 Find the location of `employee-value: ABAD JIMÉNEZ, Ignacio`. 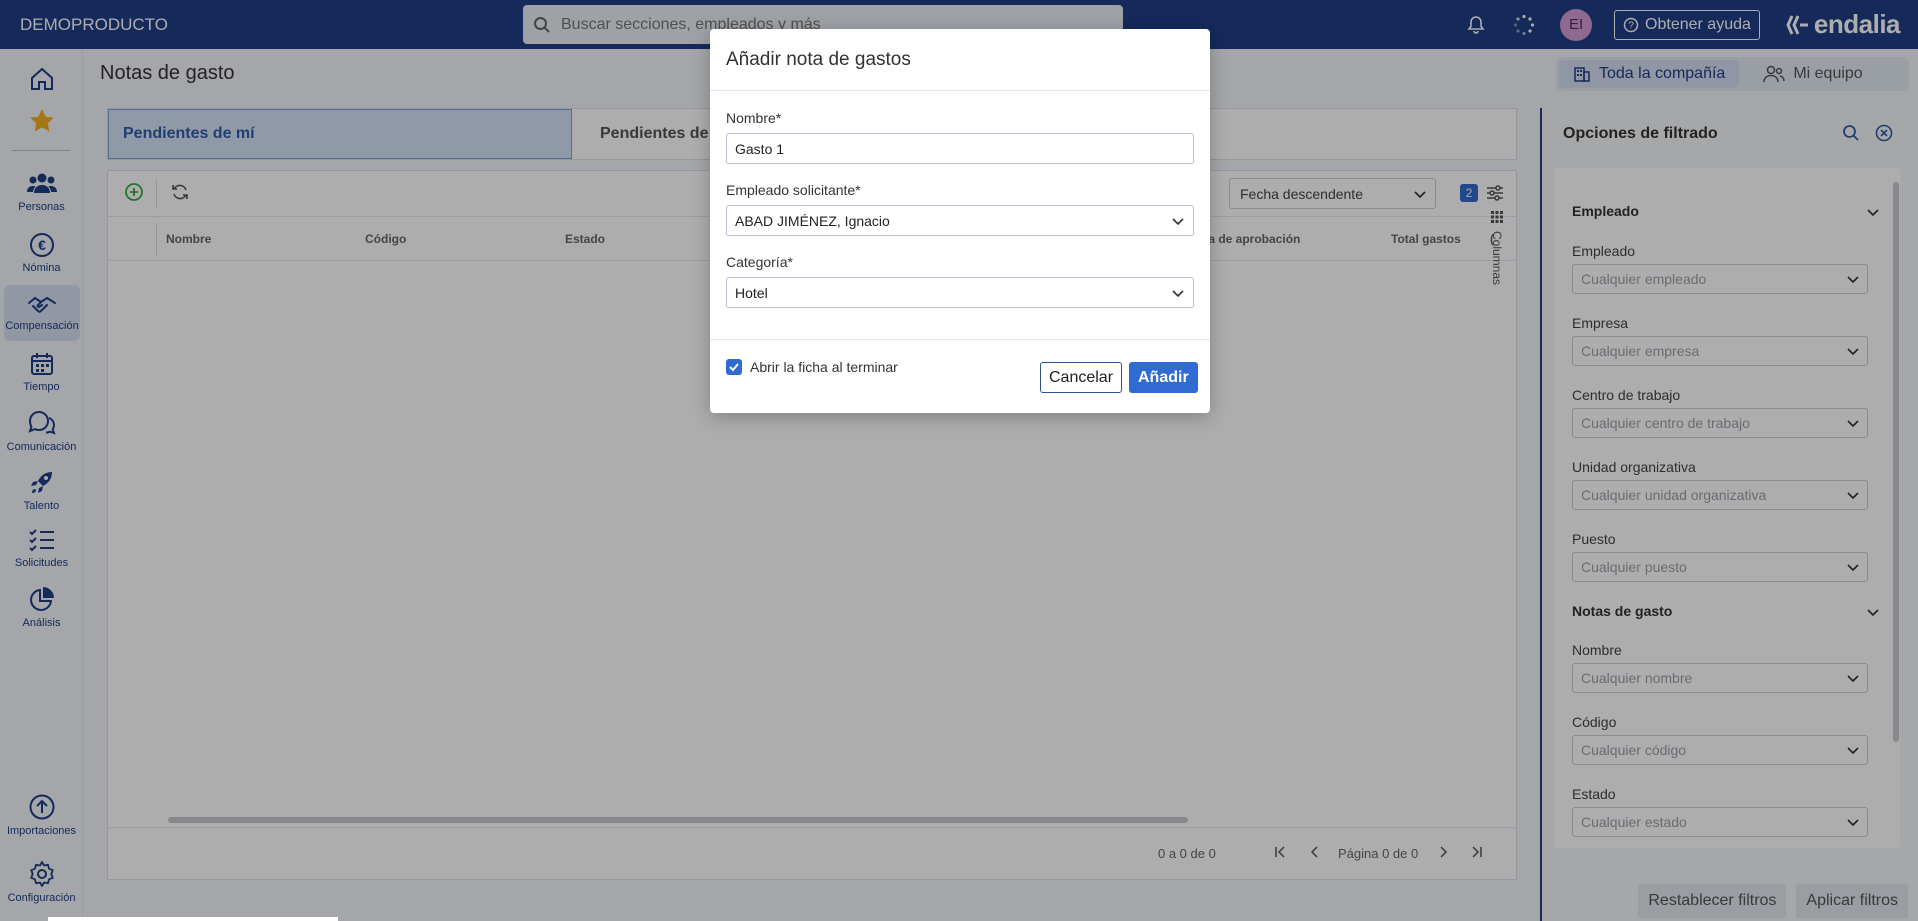

employee-value: ABAD JIMÉNEZ, Ignacio is located at coordinates (812, 220).